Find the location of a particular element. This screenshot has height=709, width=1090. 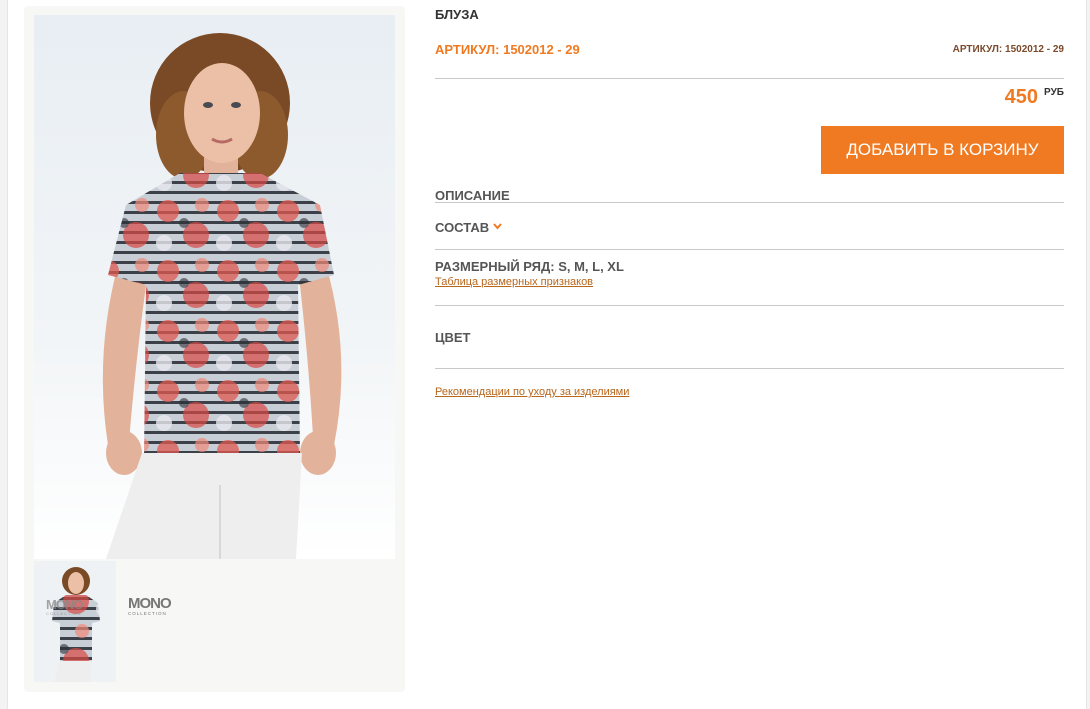

size-range: РАЗМЕРНЫЙ РЯД: S, M, L, XL is located at coordinates (529, 266).